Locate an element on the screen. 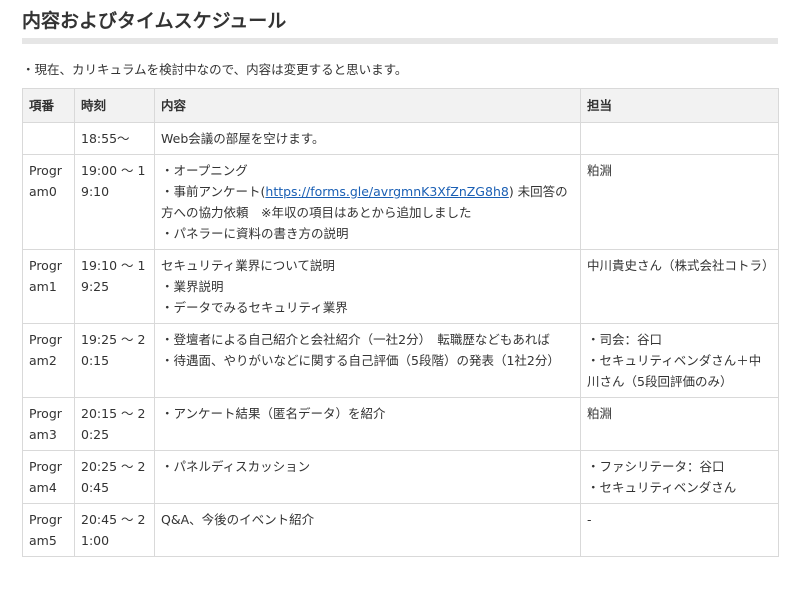 The width and height of the screenshot is (790, 595). table-row: 18:55～ Web会議の部屋を空けます。 is located at coordinates (400, 138).